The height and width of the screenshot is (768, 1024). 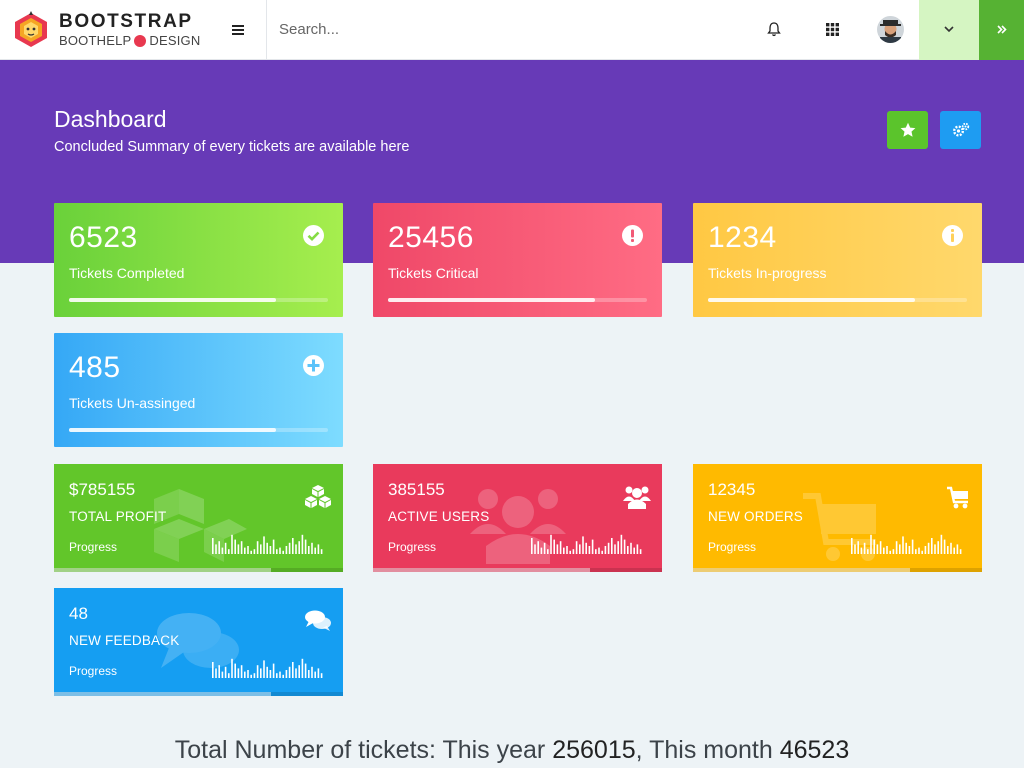 What do you see at coordinates (949, 30) in the screenshot?
I see `dropdown-button` at bounding box center [949, 30].